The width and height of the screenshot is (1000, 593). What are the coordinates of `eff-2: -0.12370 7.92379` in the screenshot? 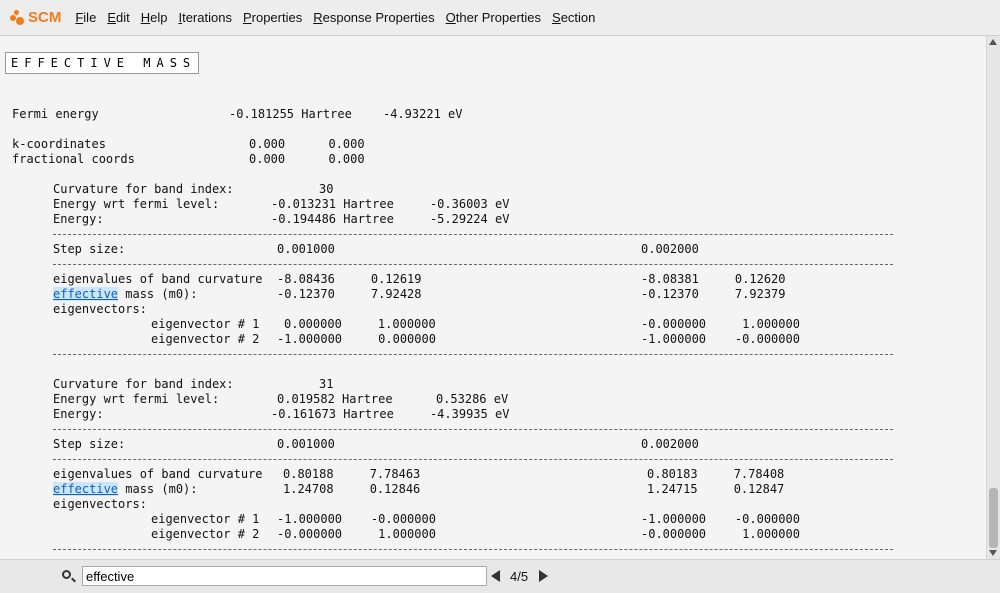 It's located at (713, 294).